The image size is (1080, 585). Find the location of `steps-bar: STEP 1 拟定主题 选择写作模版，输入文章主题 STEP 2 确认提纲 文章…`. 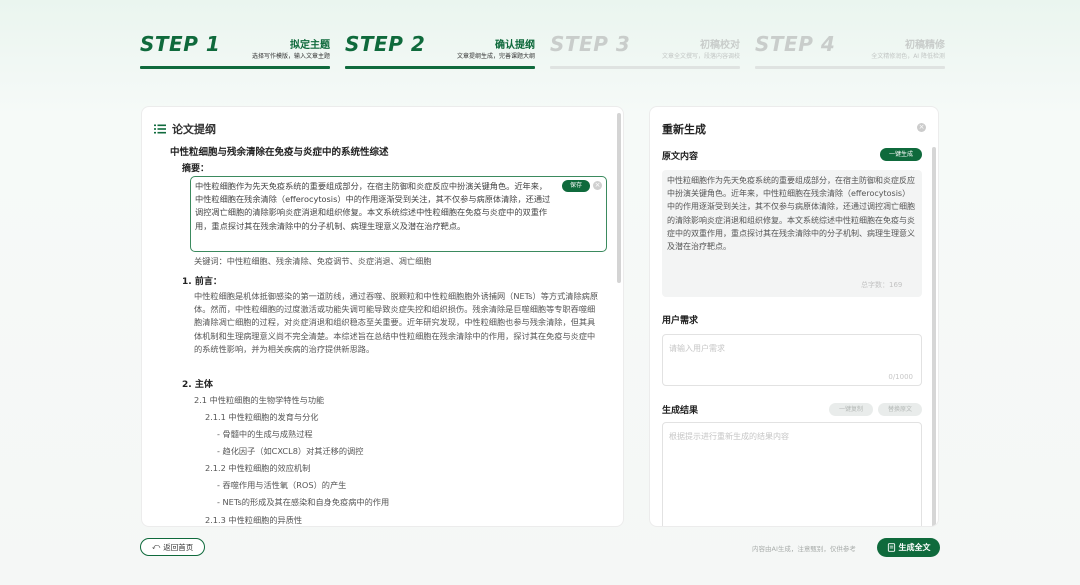

steps-bar: STEP 1 拟定主题 选择写作模版，输入文章主题 STEP 2 确认提纲 文章… is located at coordinates (542, 52).